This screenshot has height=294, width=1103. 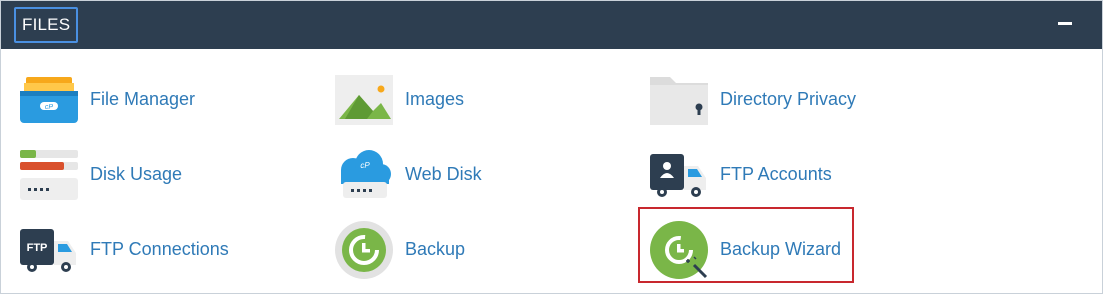 I want to click on file-manager-link: cP File Manager, so click(x=106, y=99).